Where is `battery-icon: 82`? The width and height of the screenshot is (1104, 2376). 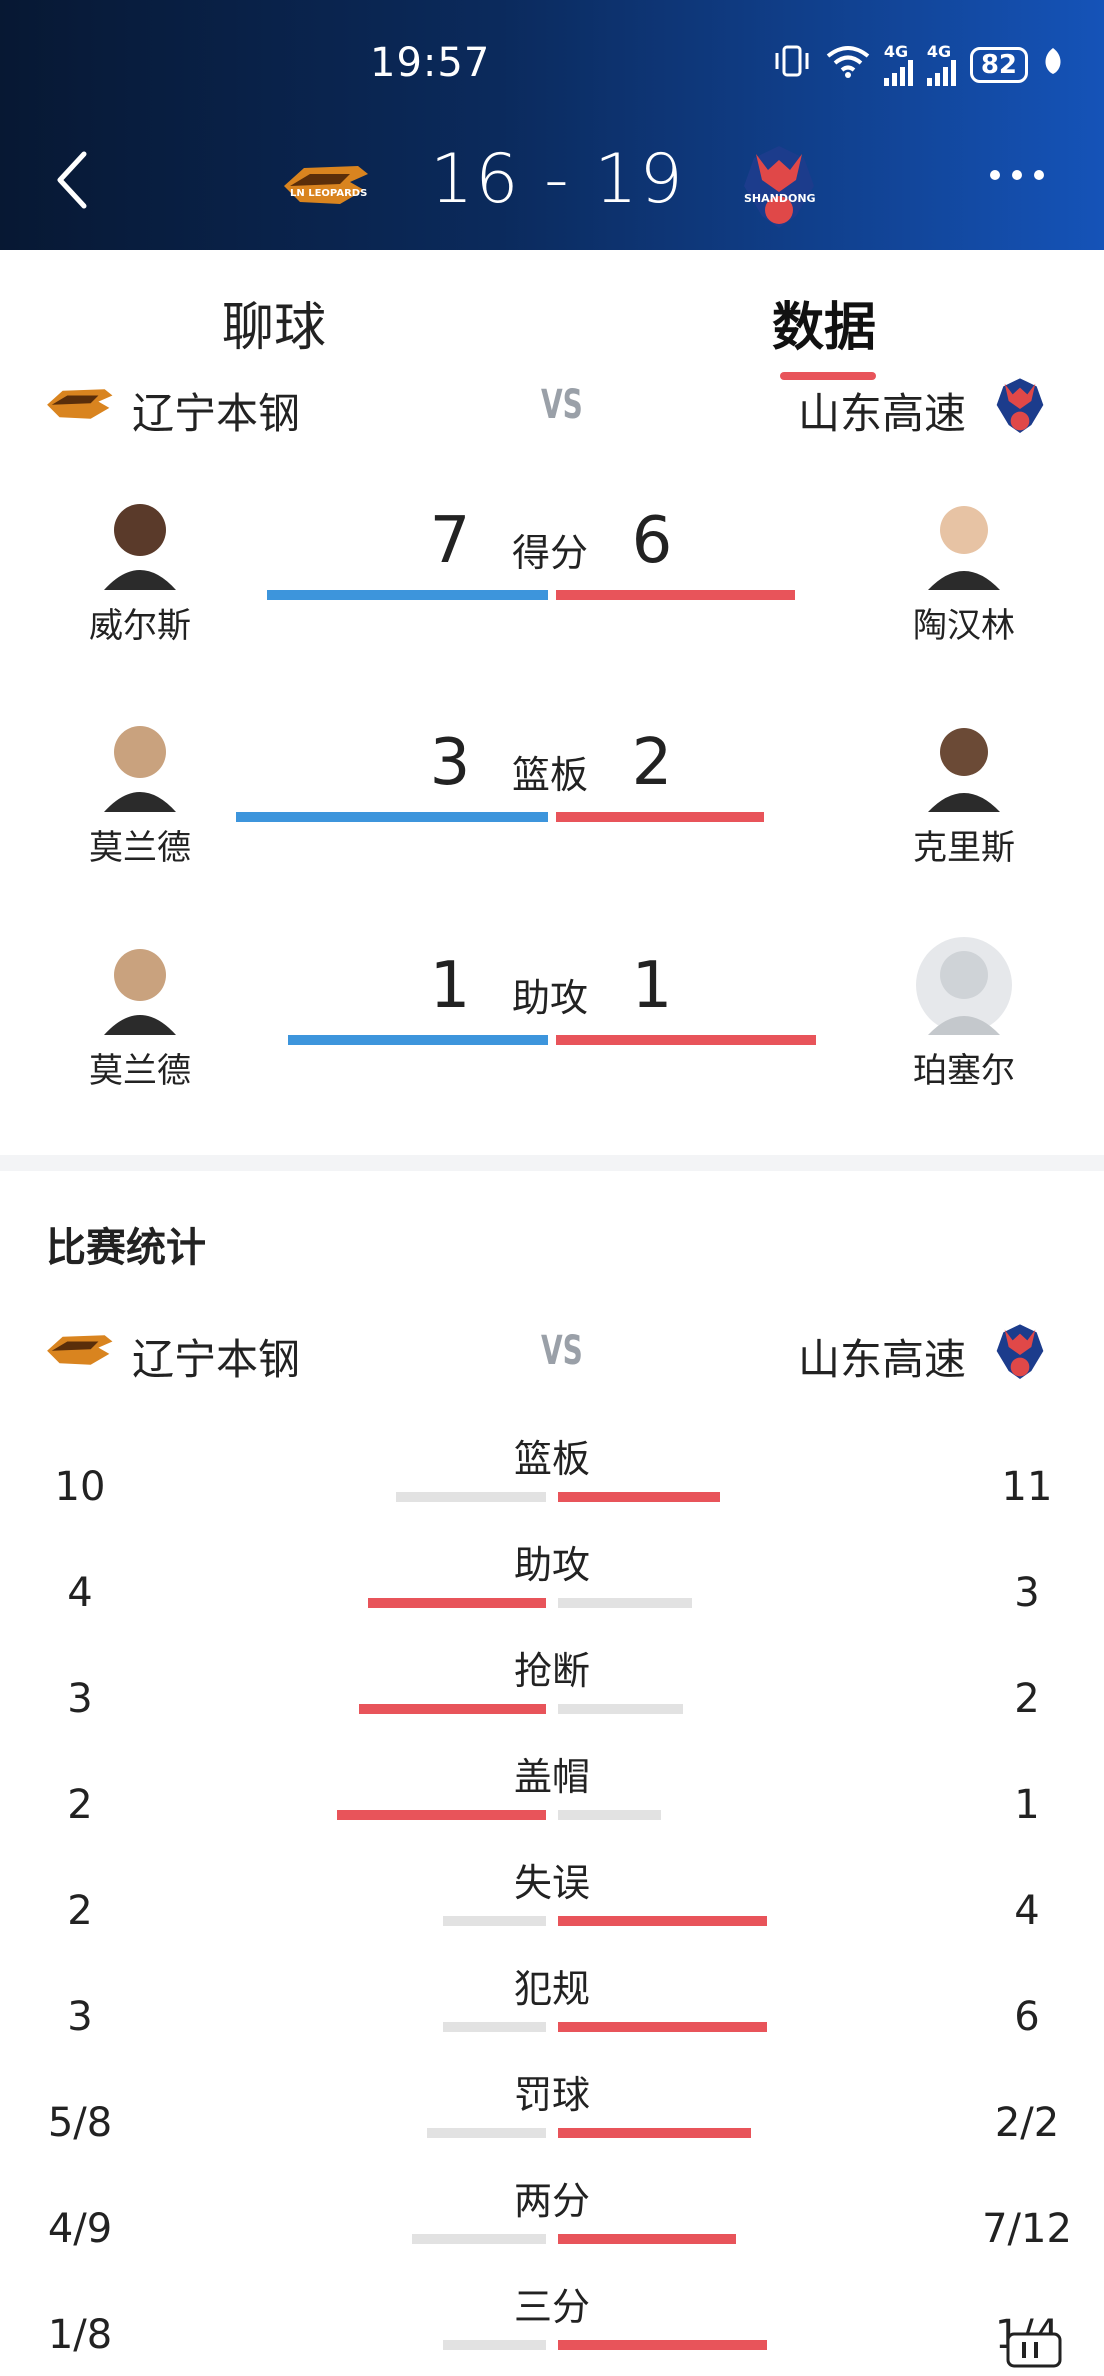 battery-icon: 82 is located at coordinates (998, 65).